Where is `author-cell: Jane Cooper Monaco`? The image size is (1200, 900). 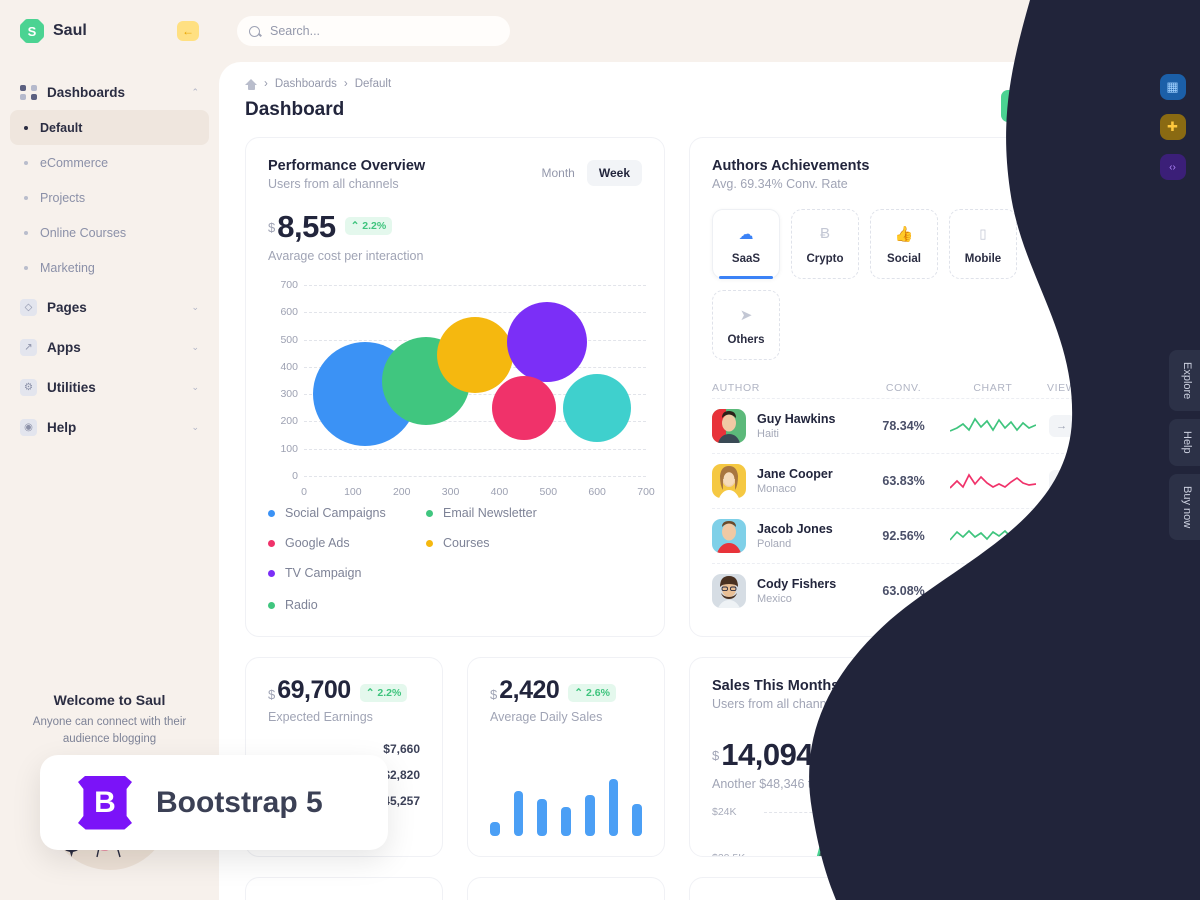 author-cell: Jane Cooper Monaco is located at coordinates (786, 481).